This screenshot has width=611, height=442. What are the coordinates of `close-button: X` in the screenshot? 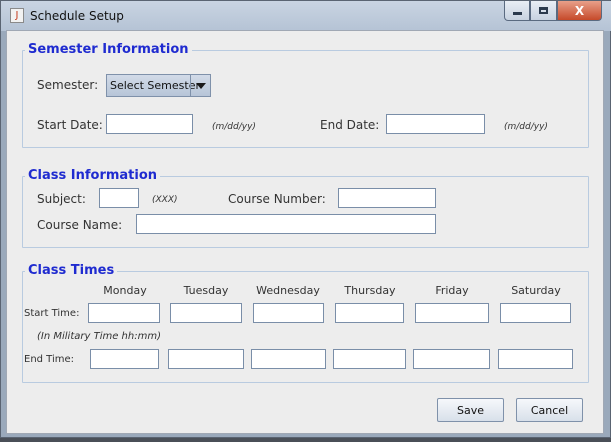 It's located at (579, 11).